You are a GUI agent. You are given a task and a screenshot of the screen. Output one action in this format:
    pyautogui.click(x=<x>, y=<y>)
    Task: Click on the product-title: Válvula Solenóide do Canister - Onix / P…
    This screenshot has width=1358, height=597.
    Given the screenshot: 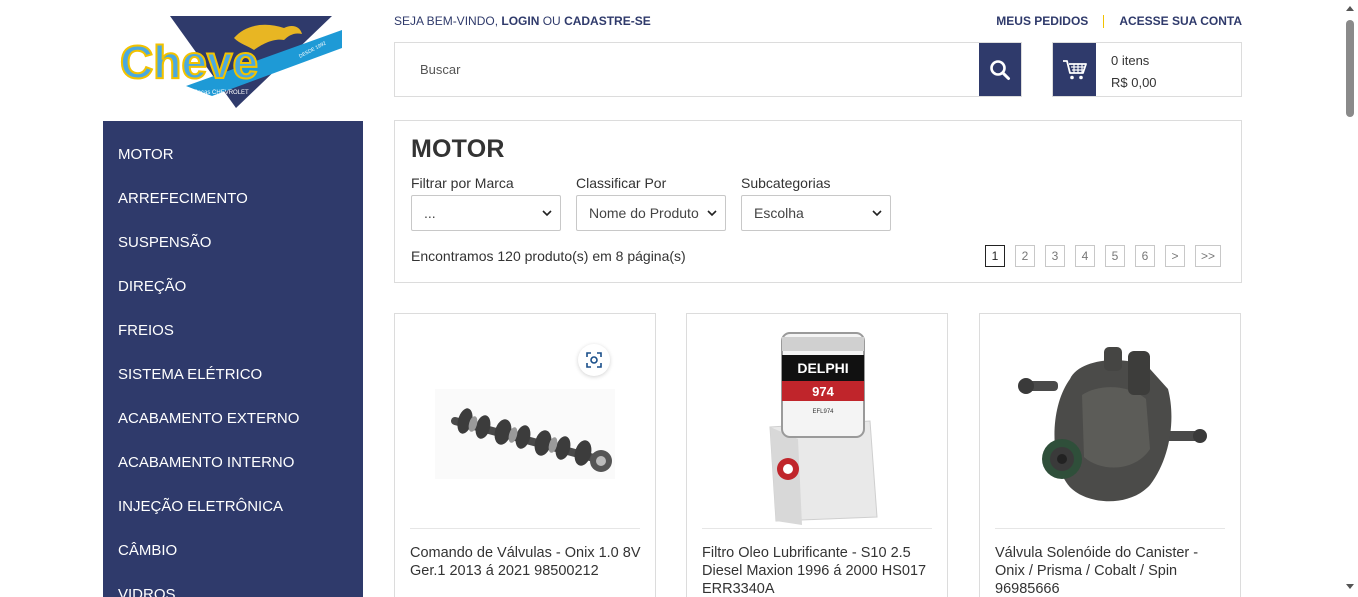 What is the action you would take?
    pyautogui.click(x=1111, y=570)
    